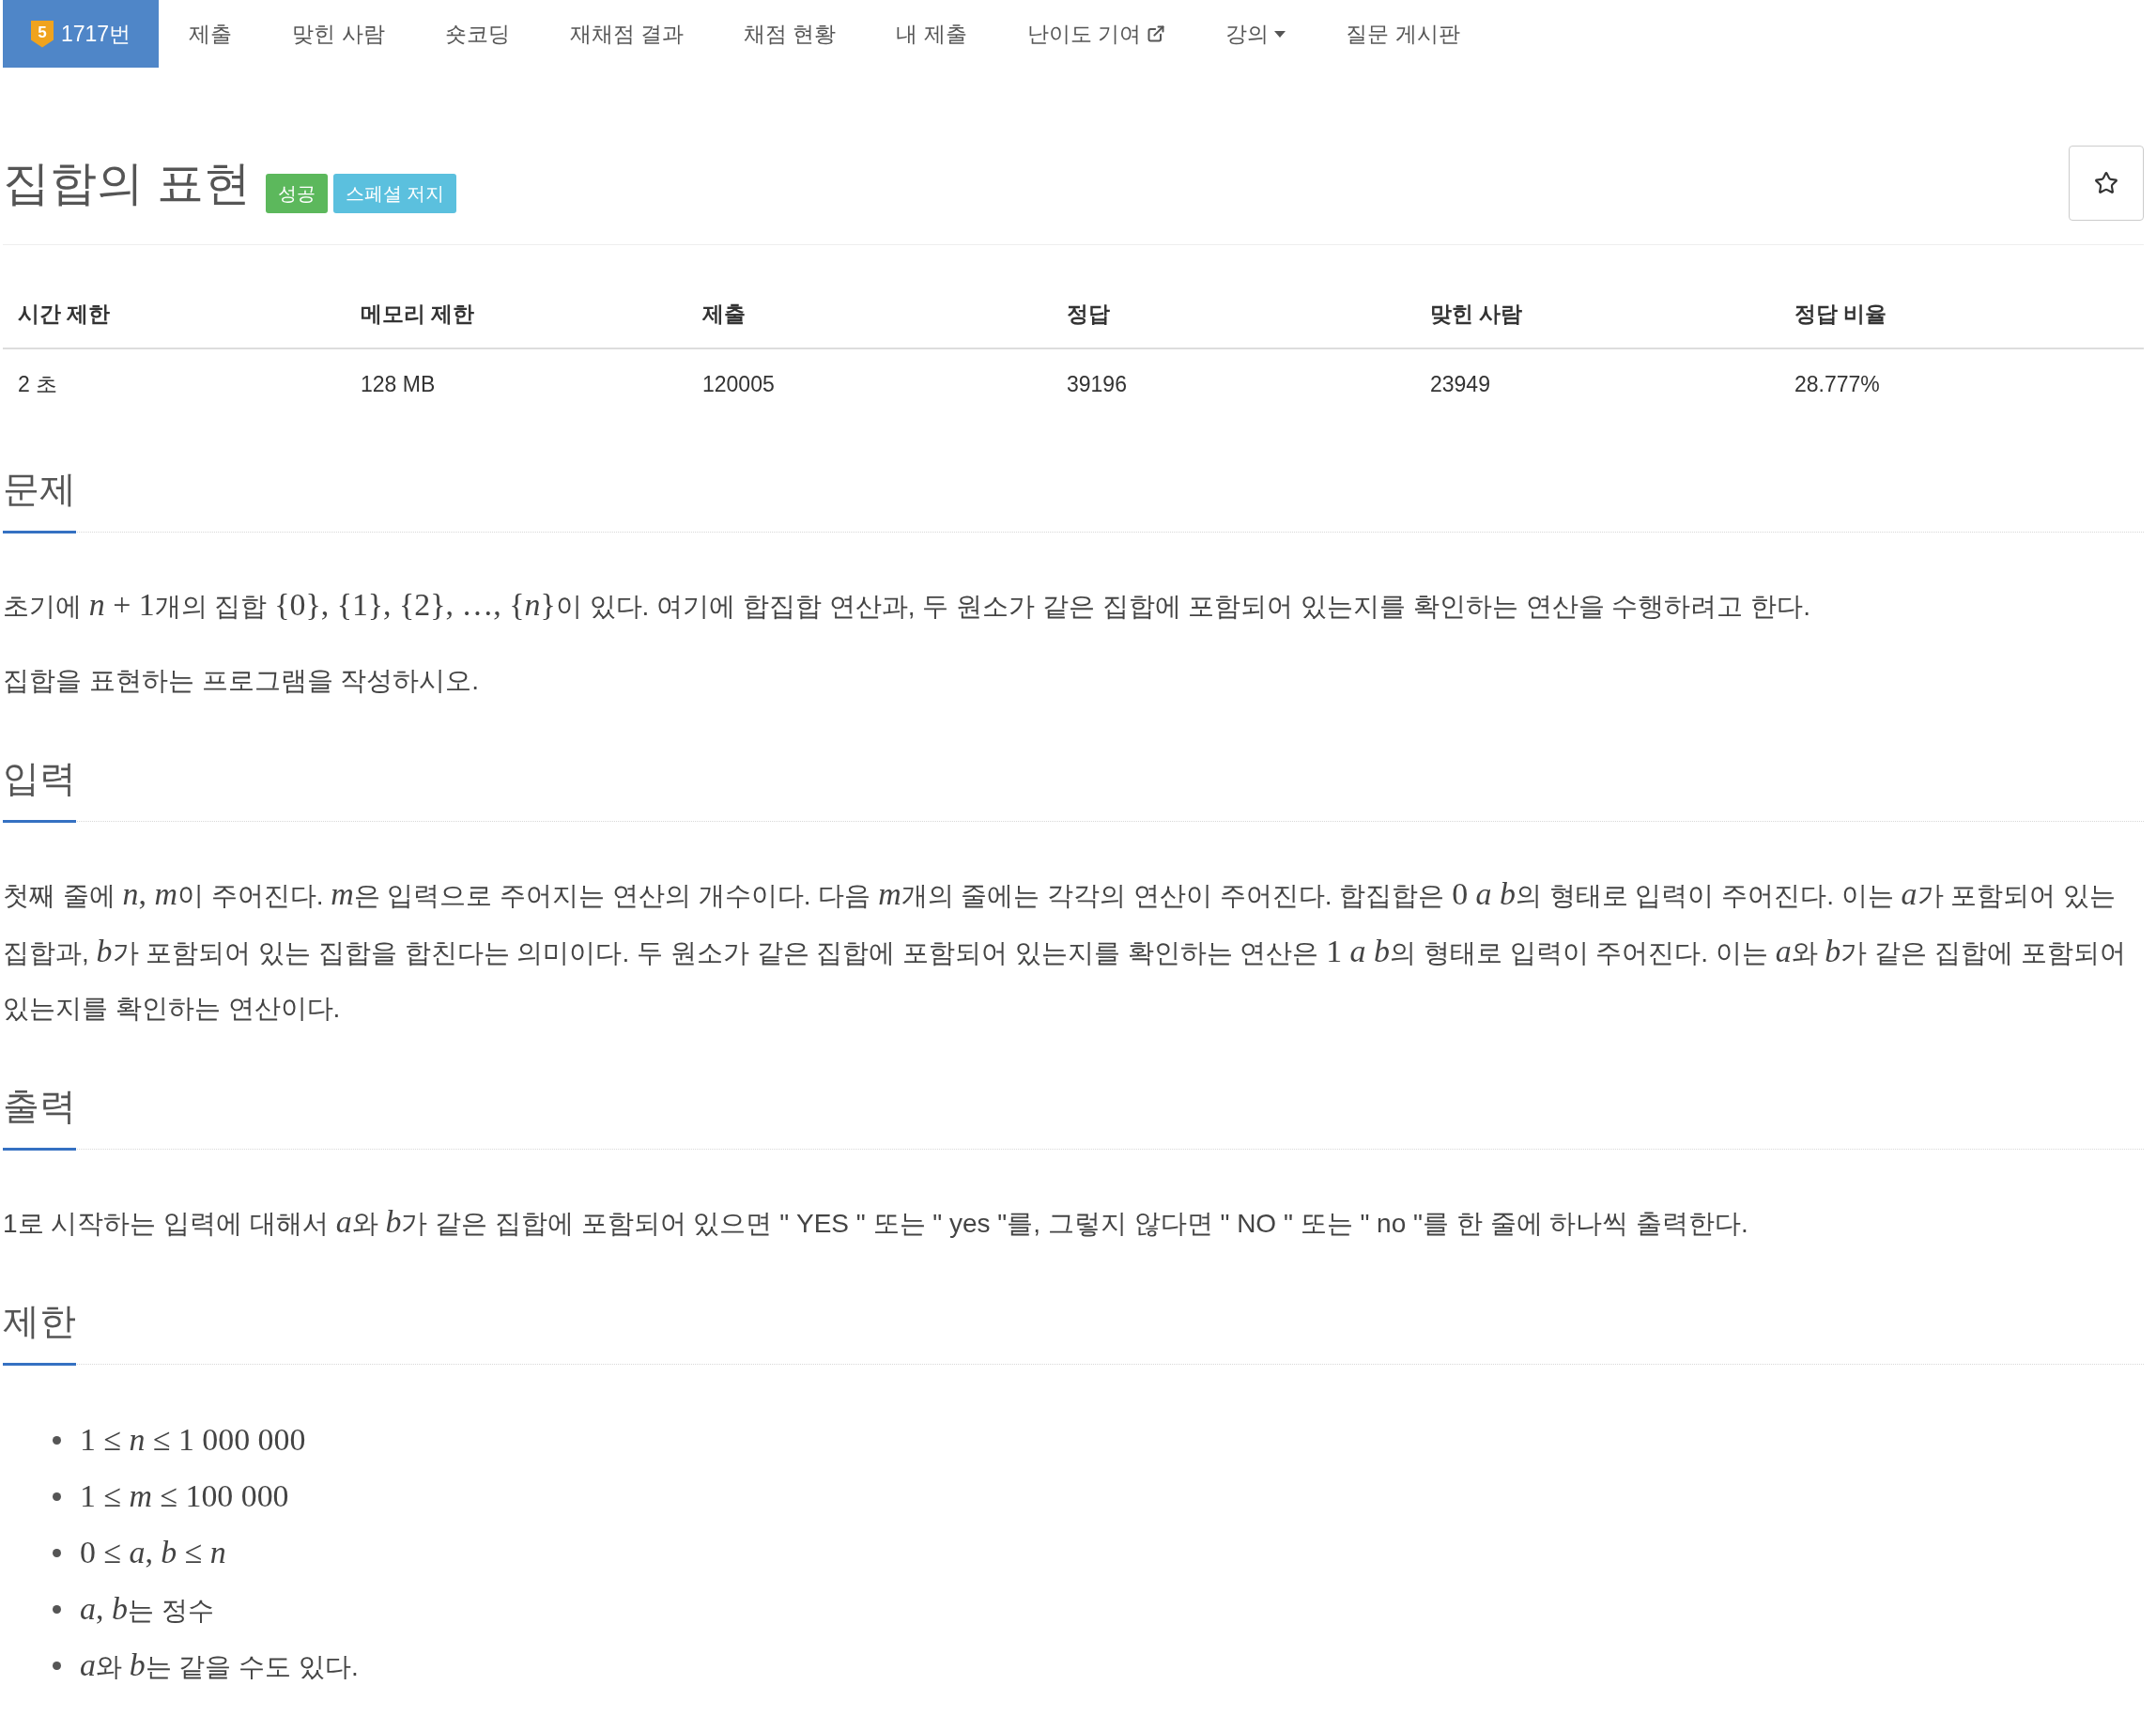  Describe the element at coordinates (39, 501) in the screenshot. I see `section-heading: 문제` at that location.